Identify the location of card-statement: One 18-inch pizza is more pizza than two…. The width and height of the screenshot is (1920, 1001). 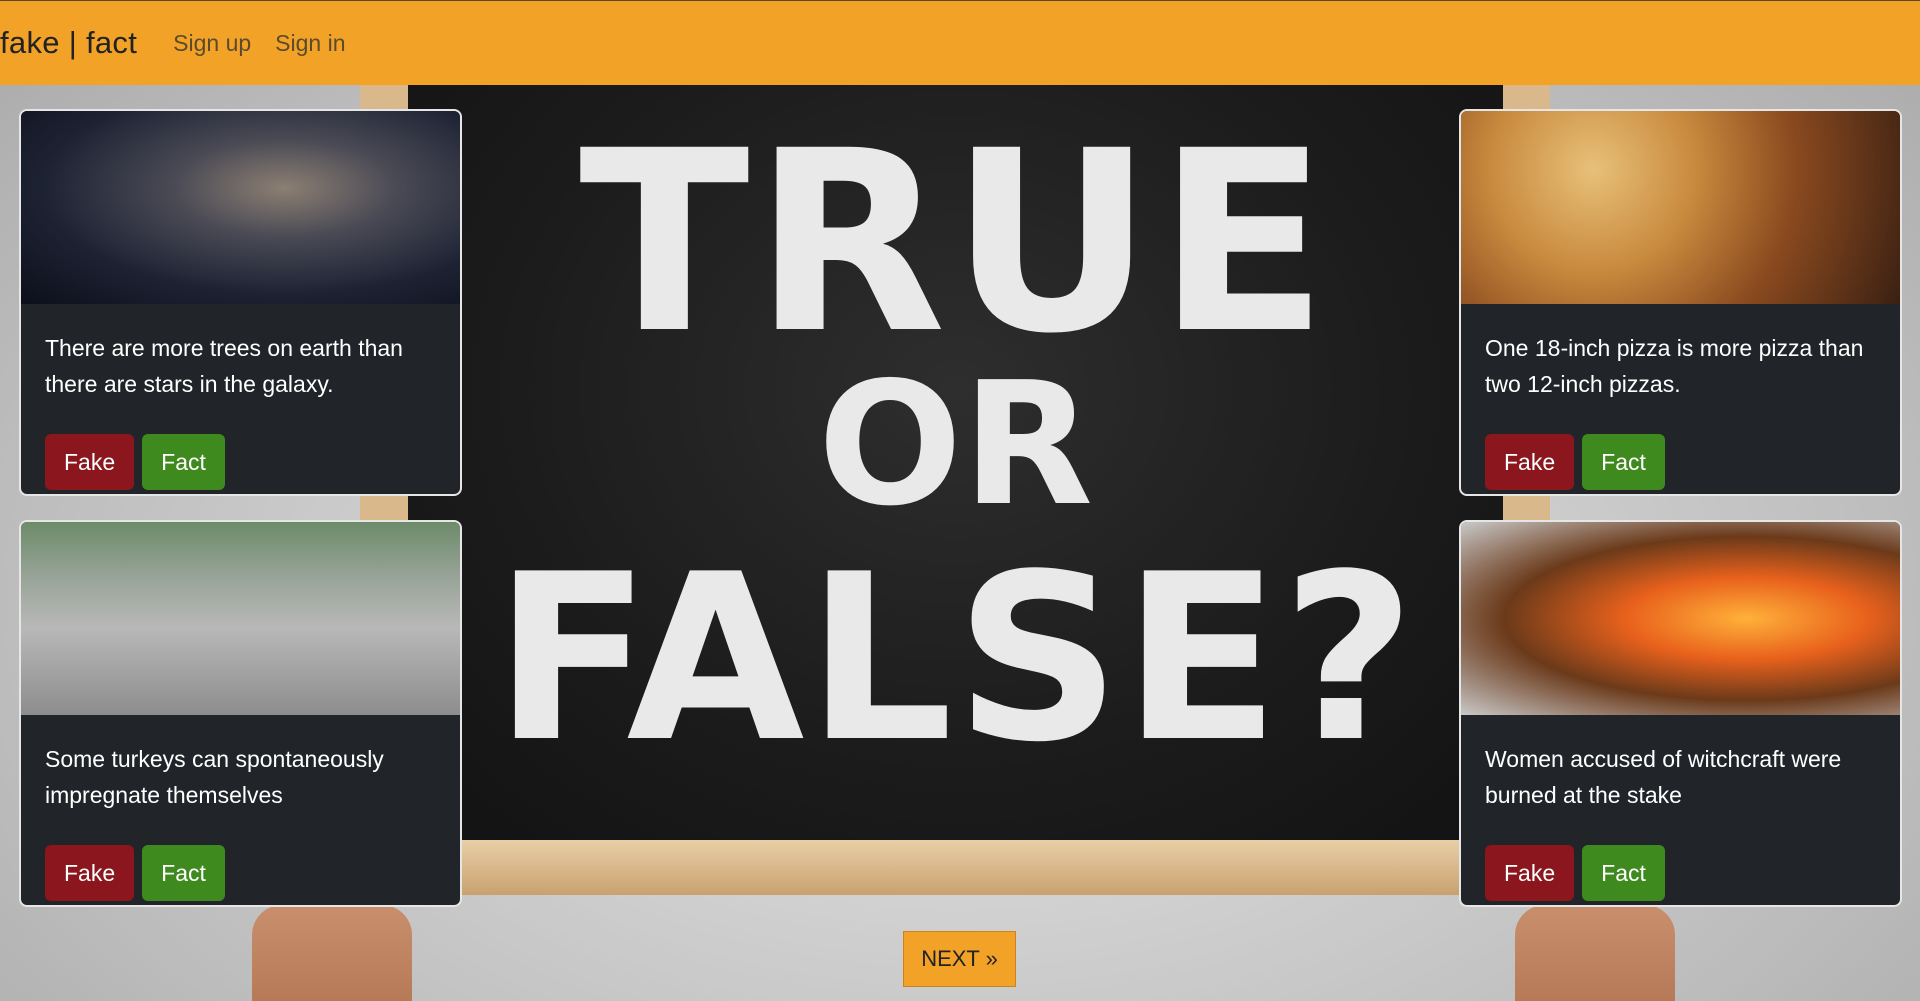
(1674, 366).